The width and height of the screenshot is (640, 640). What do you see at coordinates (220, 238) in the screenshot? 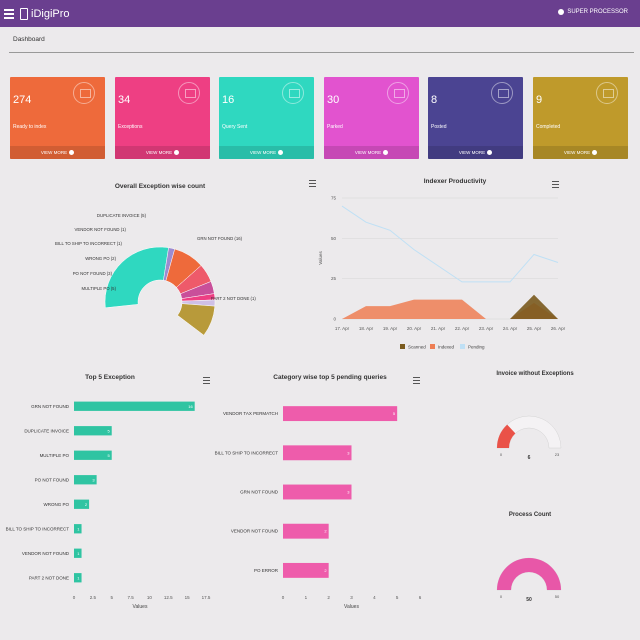
I see `pie-label: GRN NOT FOUND (16)` at bounding box center [220, 238].